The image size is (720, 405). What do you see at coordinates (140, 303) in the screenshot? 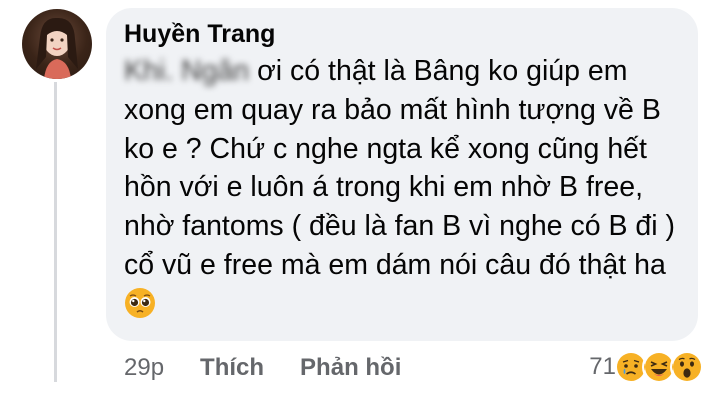
I see `pleading-face-icon` at bounding box center [140, 303].